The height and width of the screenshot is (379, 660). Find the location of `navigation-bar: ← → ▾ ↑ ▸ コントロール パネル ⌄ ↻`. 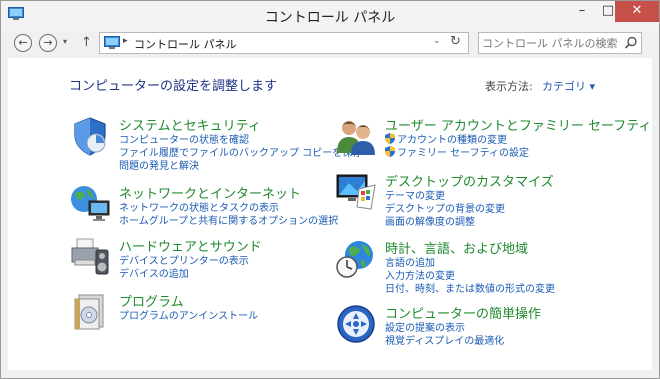

navigation-bar: ← → ▾ ↑ ▸ コントロール パネル ⌄ ↻ is located at coordinates (330, 44).